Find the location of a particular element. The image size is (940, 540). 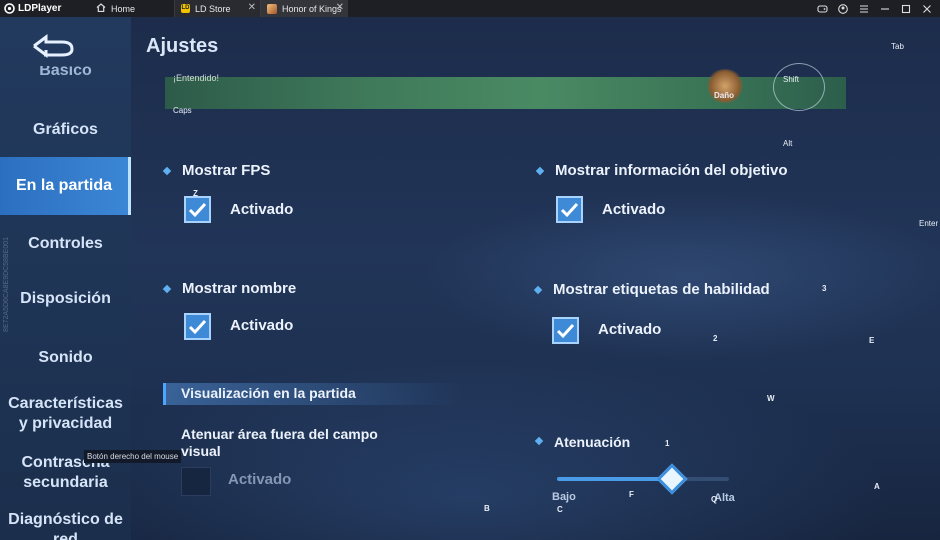

sidebar-item-caracteristicas-privacidad: Características y privacidad is located at coordinates (65, 414).